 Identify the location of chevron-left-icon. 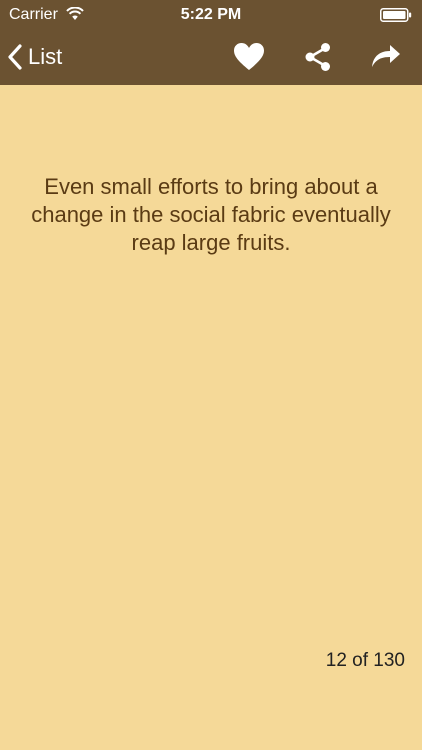
(15, 57).